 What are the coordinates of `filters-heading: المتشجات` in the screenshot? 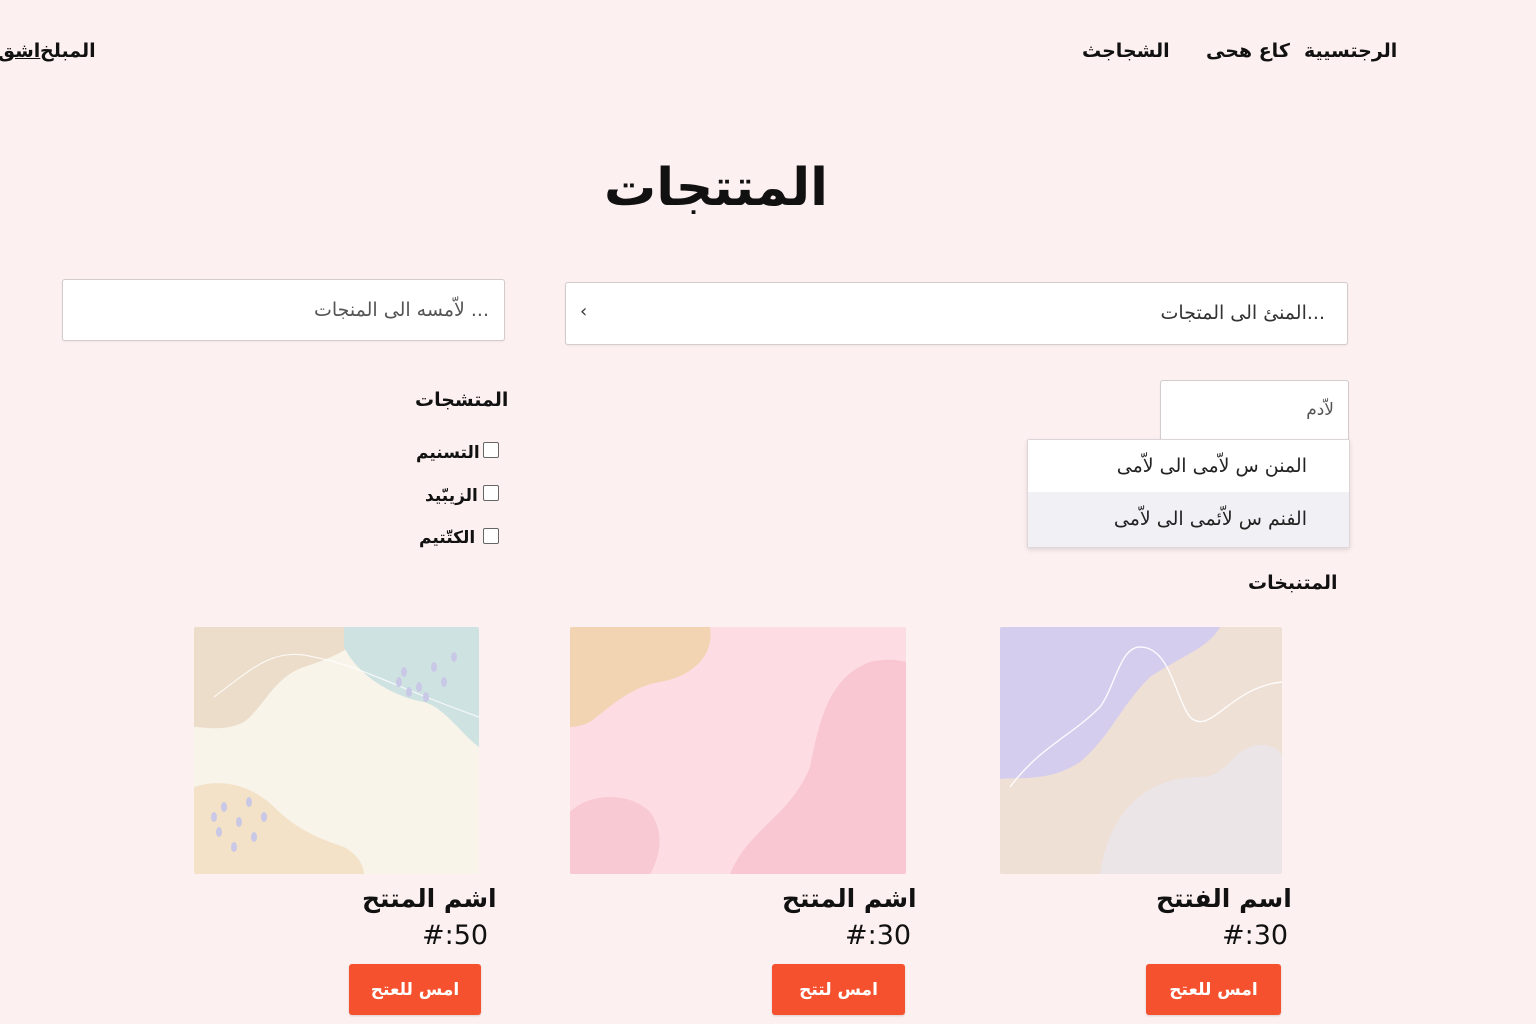 It's located at (462, 400).